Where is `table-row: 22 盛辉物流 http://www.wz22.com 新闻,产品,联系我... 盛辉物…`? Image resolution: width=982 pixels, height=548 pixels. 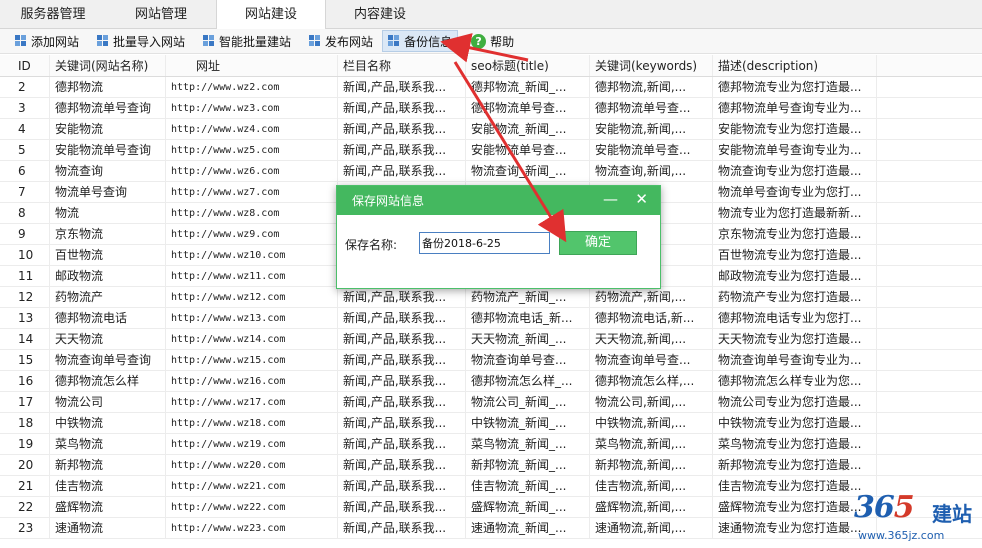 table-row: 22 盛辉物流 http://www.wz22.com 新闻,产品,联系我... 盛辉物… is located at coordinates (491, 507).